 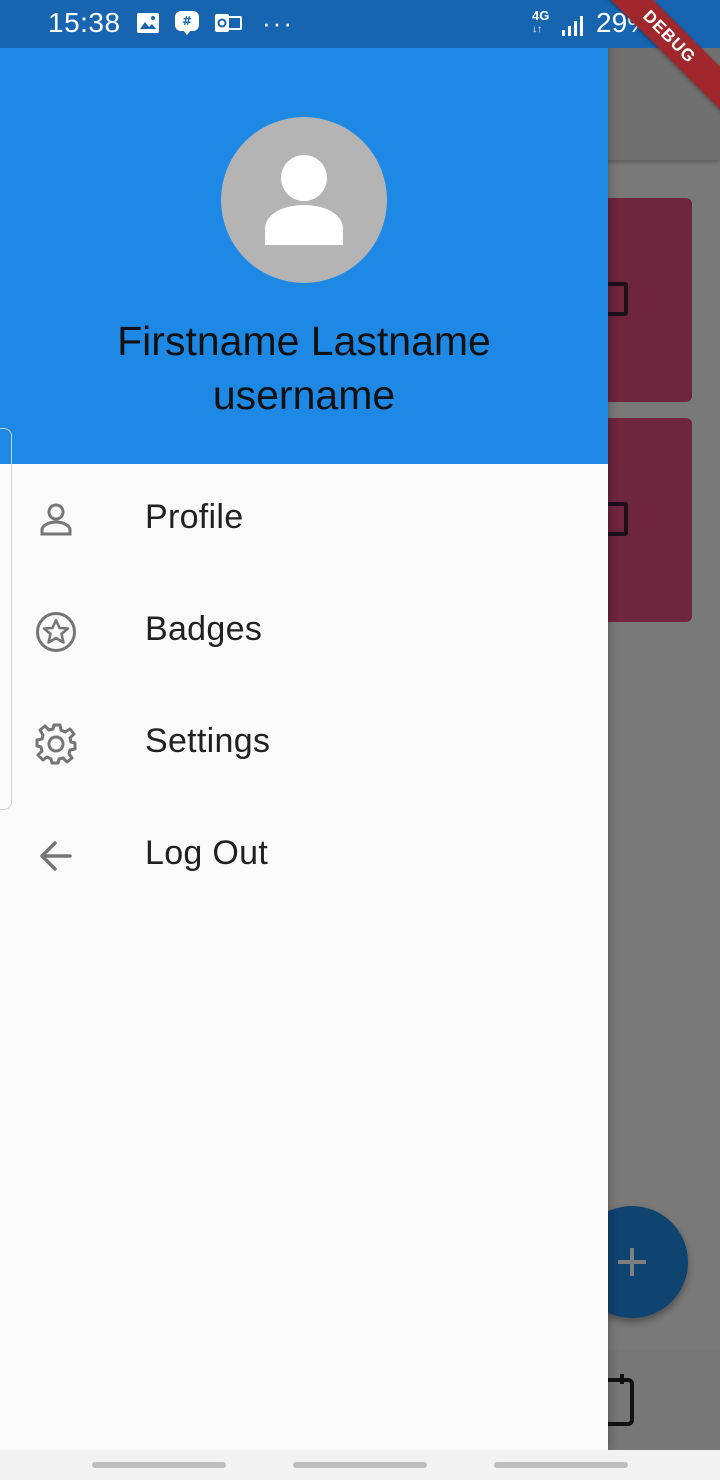 I want to click on person-avatar-icon, so click(x=304, y=200).